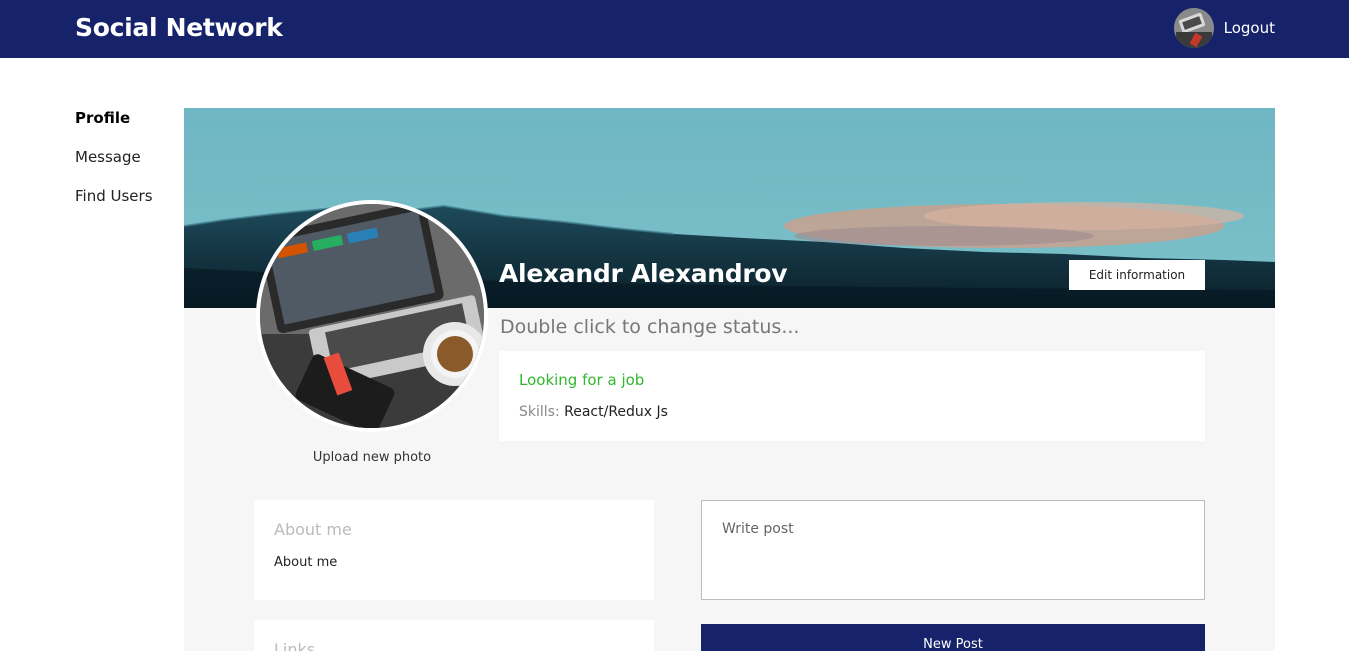 This screenshot has width=1349, height=651. What do you see at coordinates (953, 550) in the screenshot?
I see `write-post-input` at bounding box center [953, 550].